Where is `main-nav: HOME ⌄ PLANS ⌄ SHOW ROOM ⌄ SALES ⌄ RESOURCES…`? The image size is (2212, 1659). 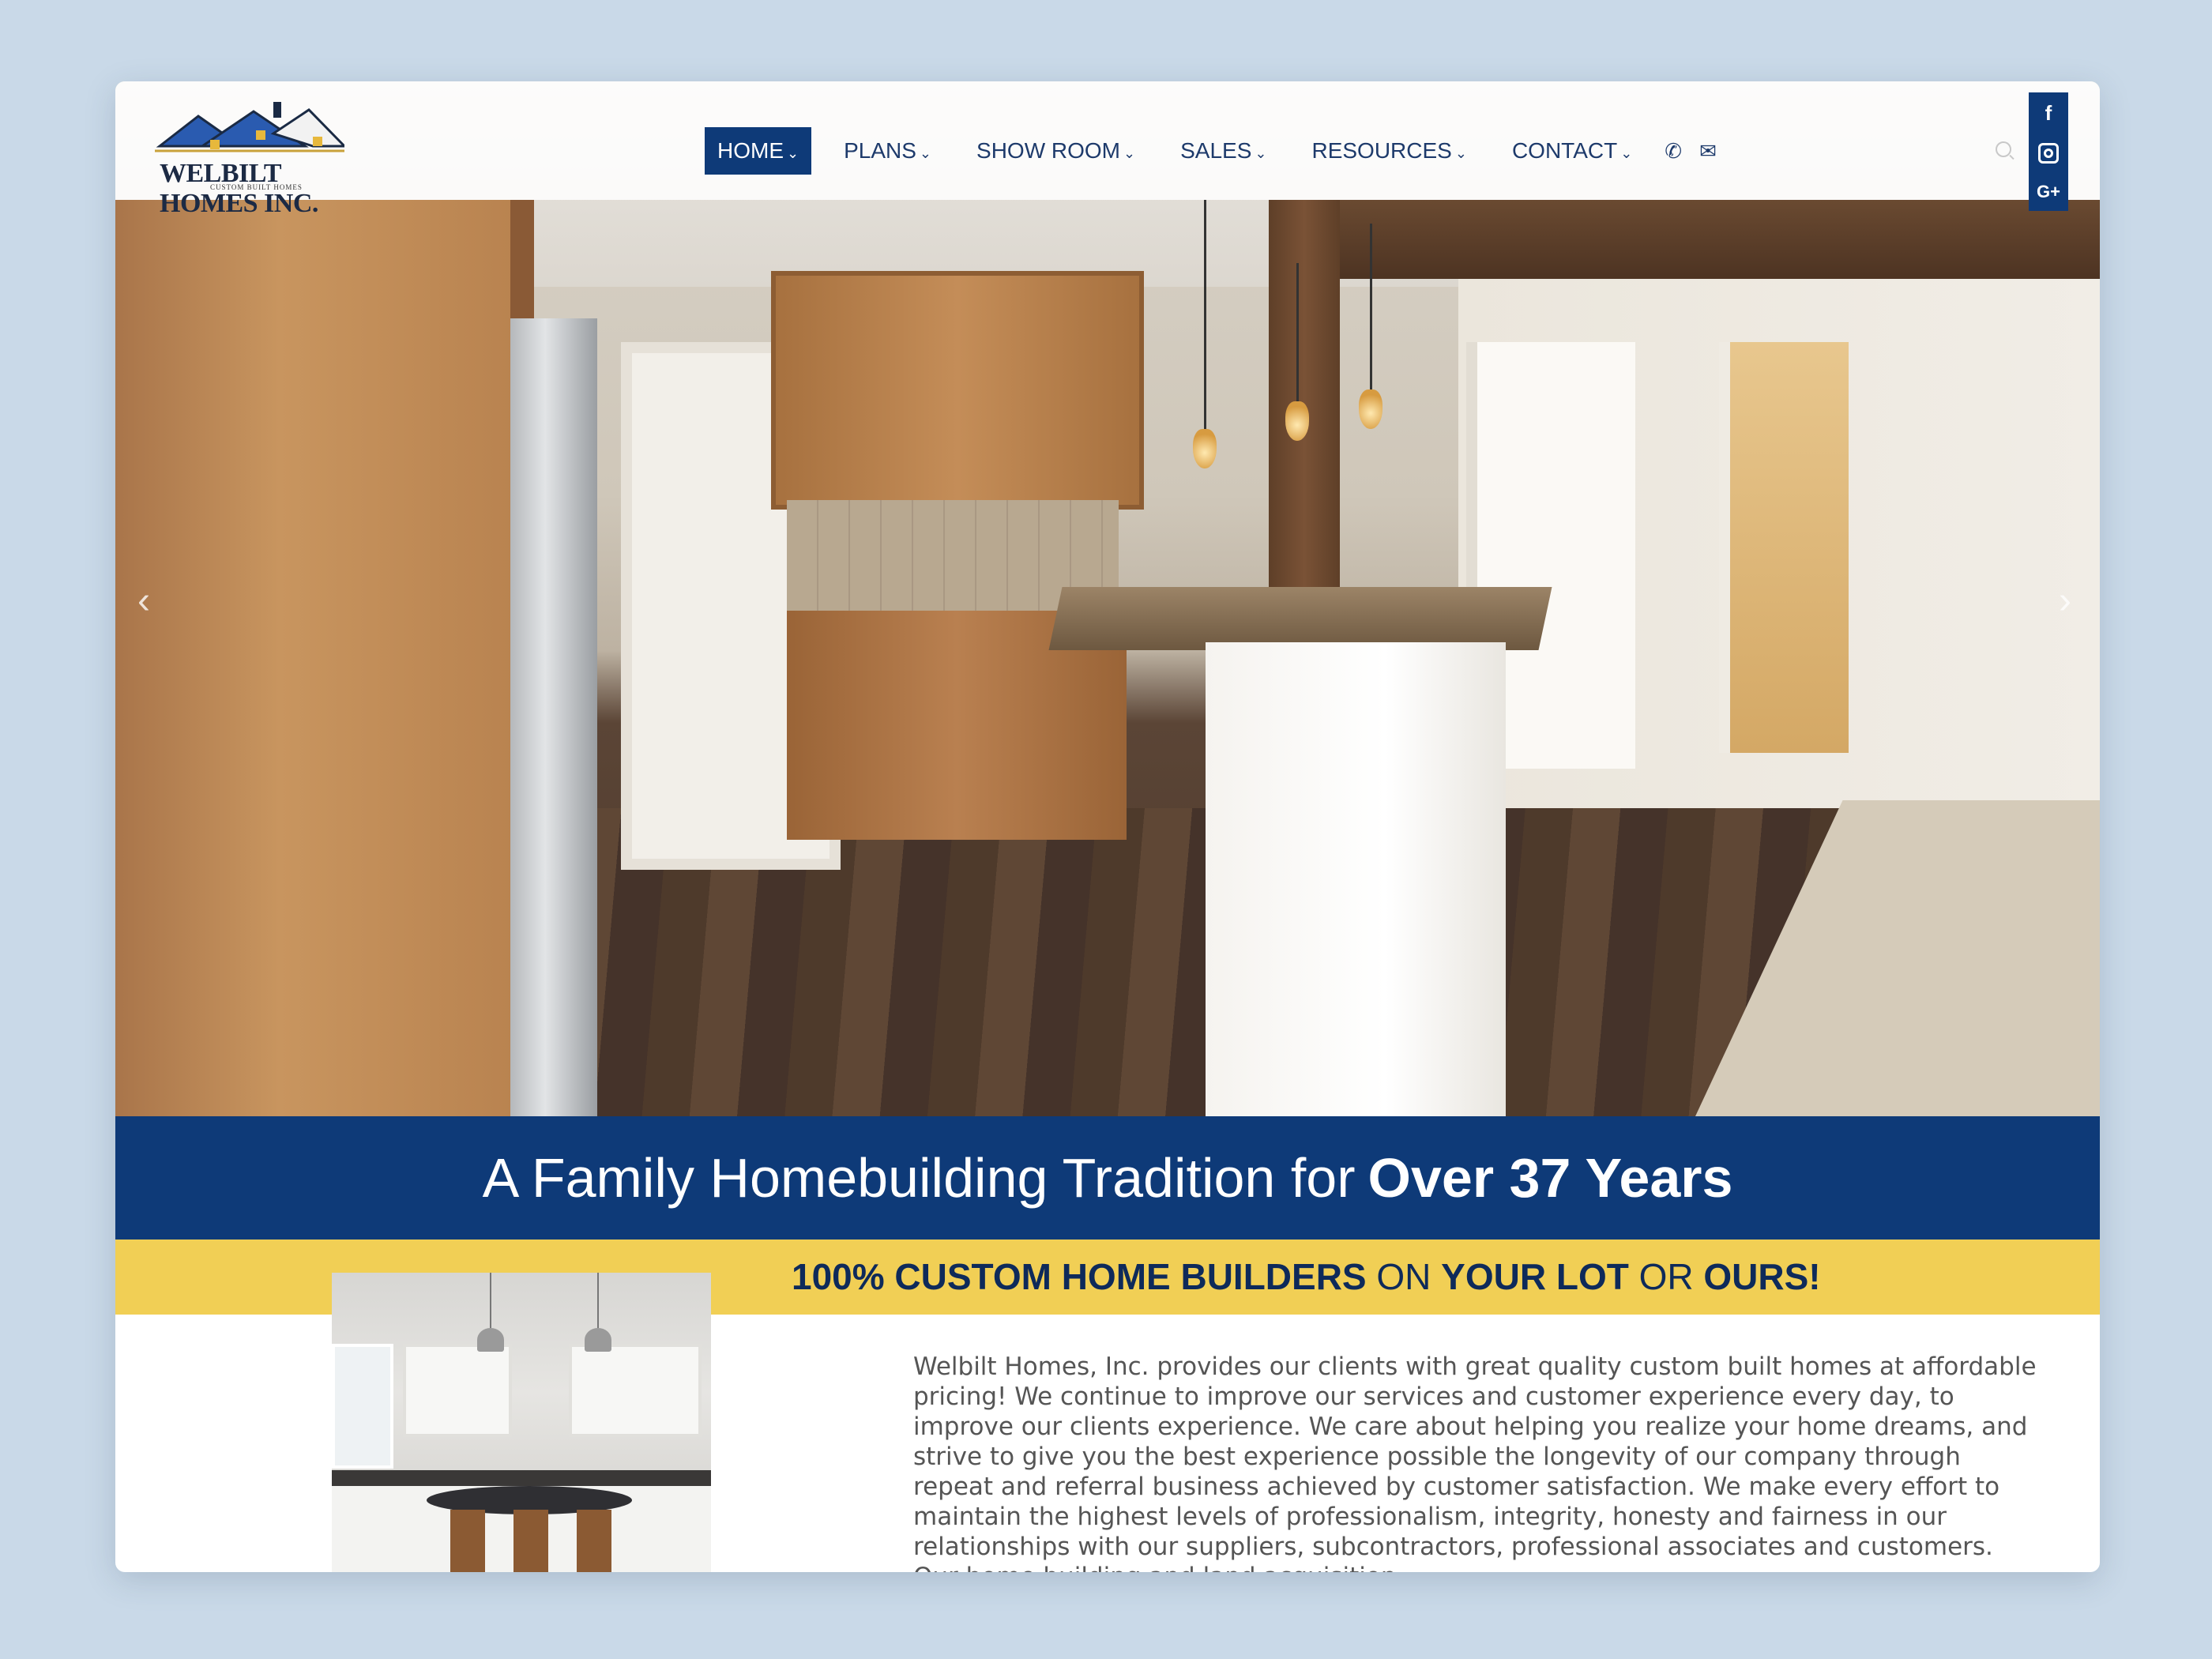 main-nav: HOME ⌄ PLANS ⌄ SHOW ROOM ⌄ SALES ⌄ RESOURCES… is located at coordinates (1220, 151).